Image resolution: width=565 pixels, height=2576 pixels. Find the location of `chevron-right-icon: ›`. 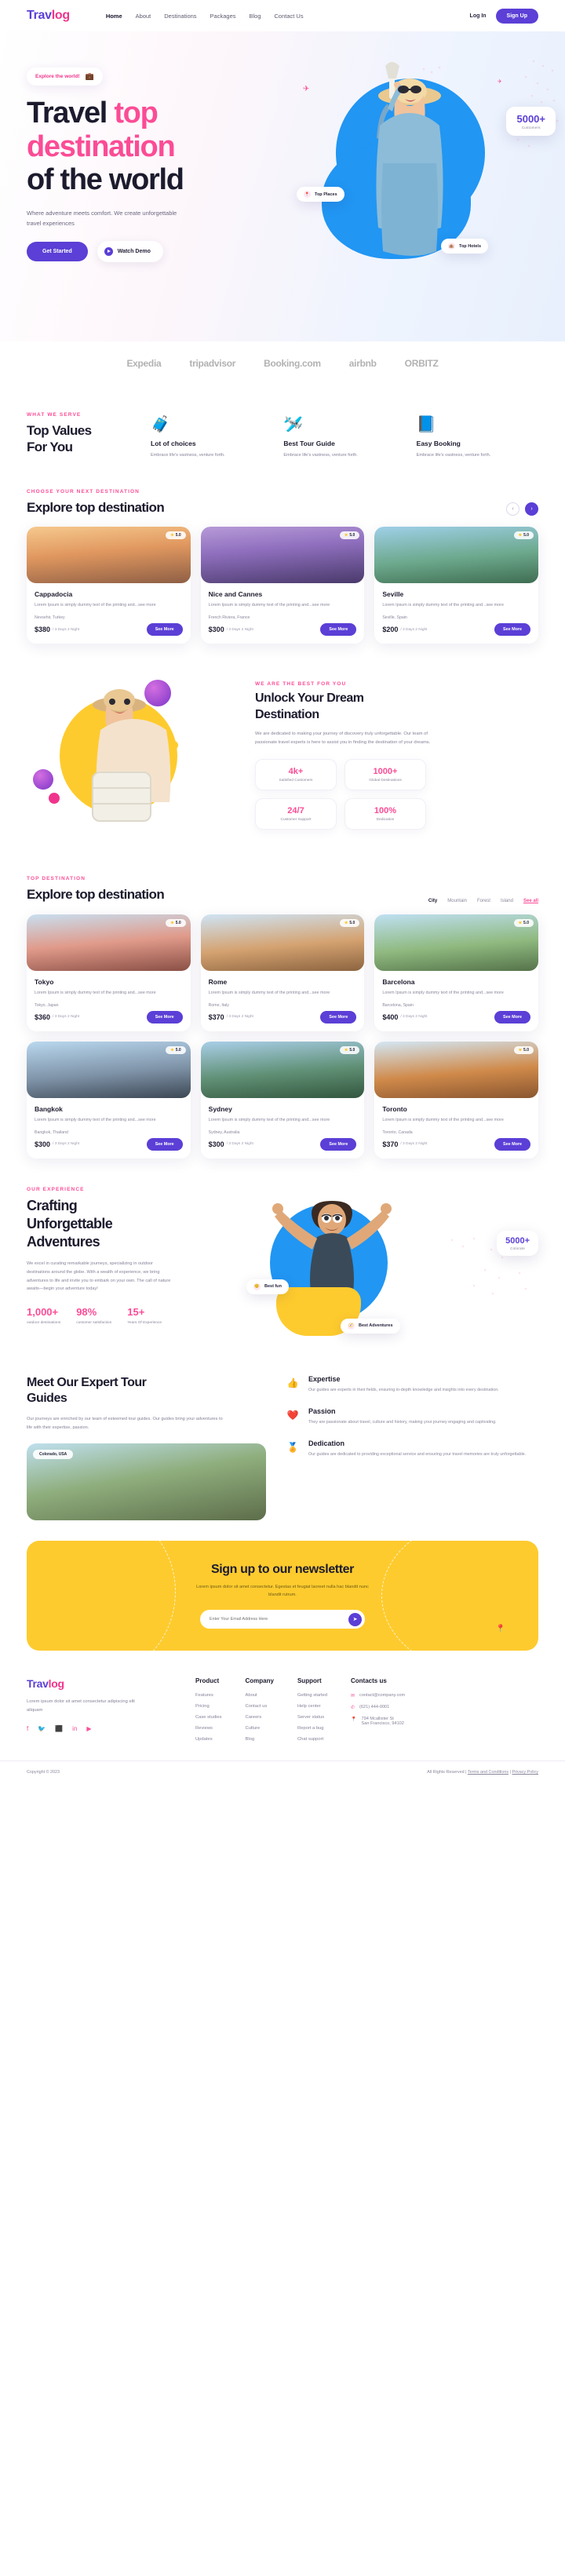

chevron-right-icon: › is located at coordinates (531, 509).